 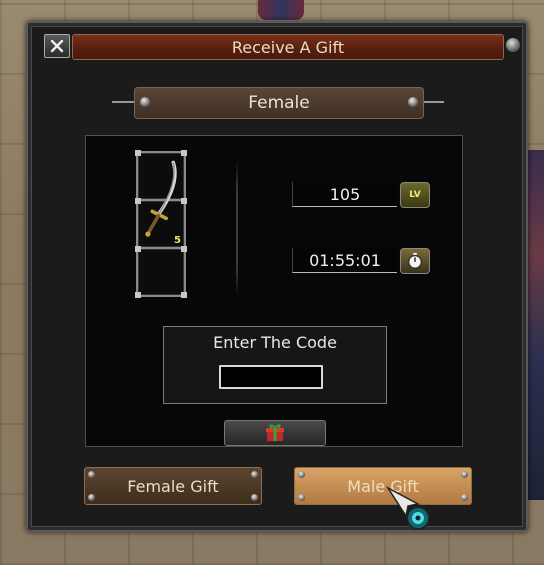 I want to click on female-gift-label: Female Gift, so click(x=173, y=486).